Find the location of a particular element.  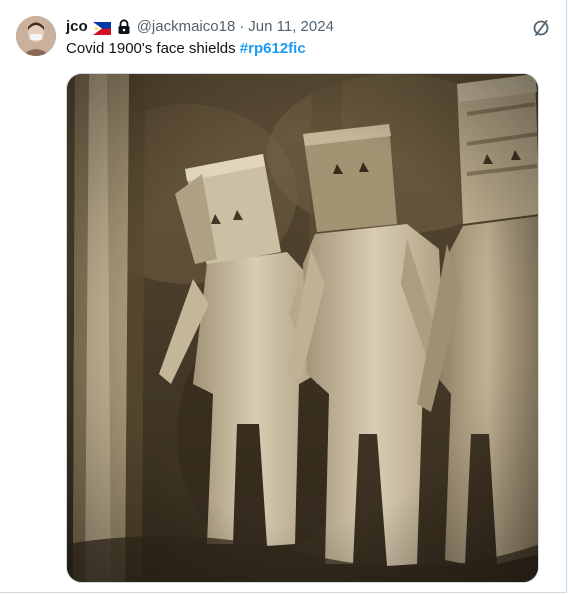

philippines-flag-icon is located at coordinates (101, 28).